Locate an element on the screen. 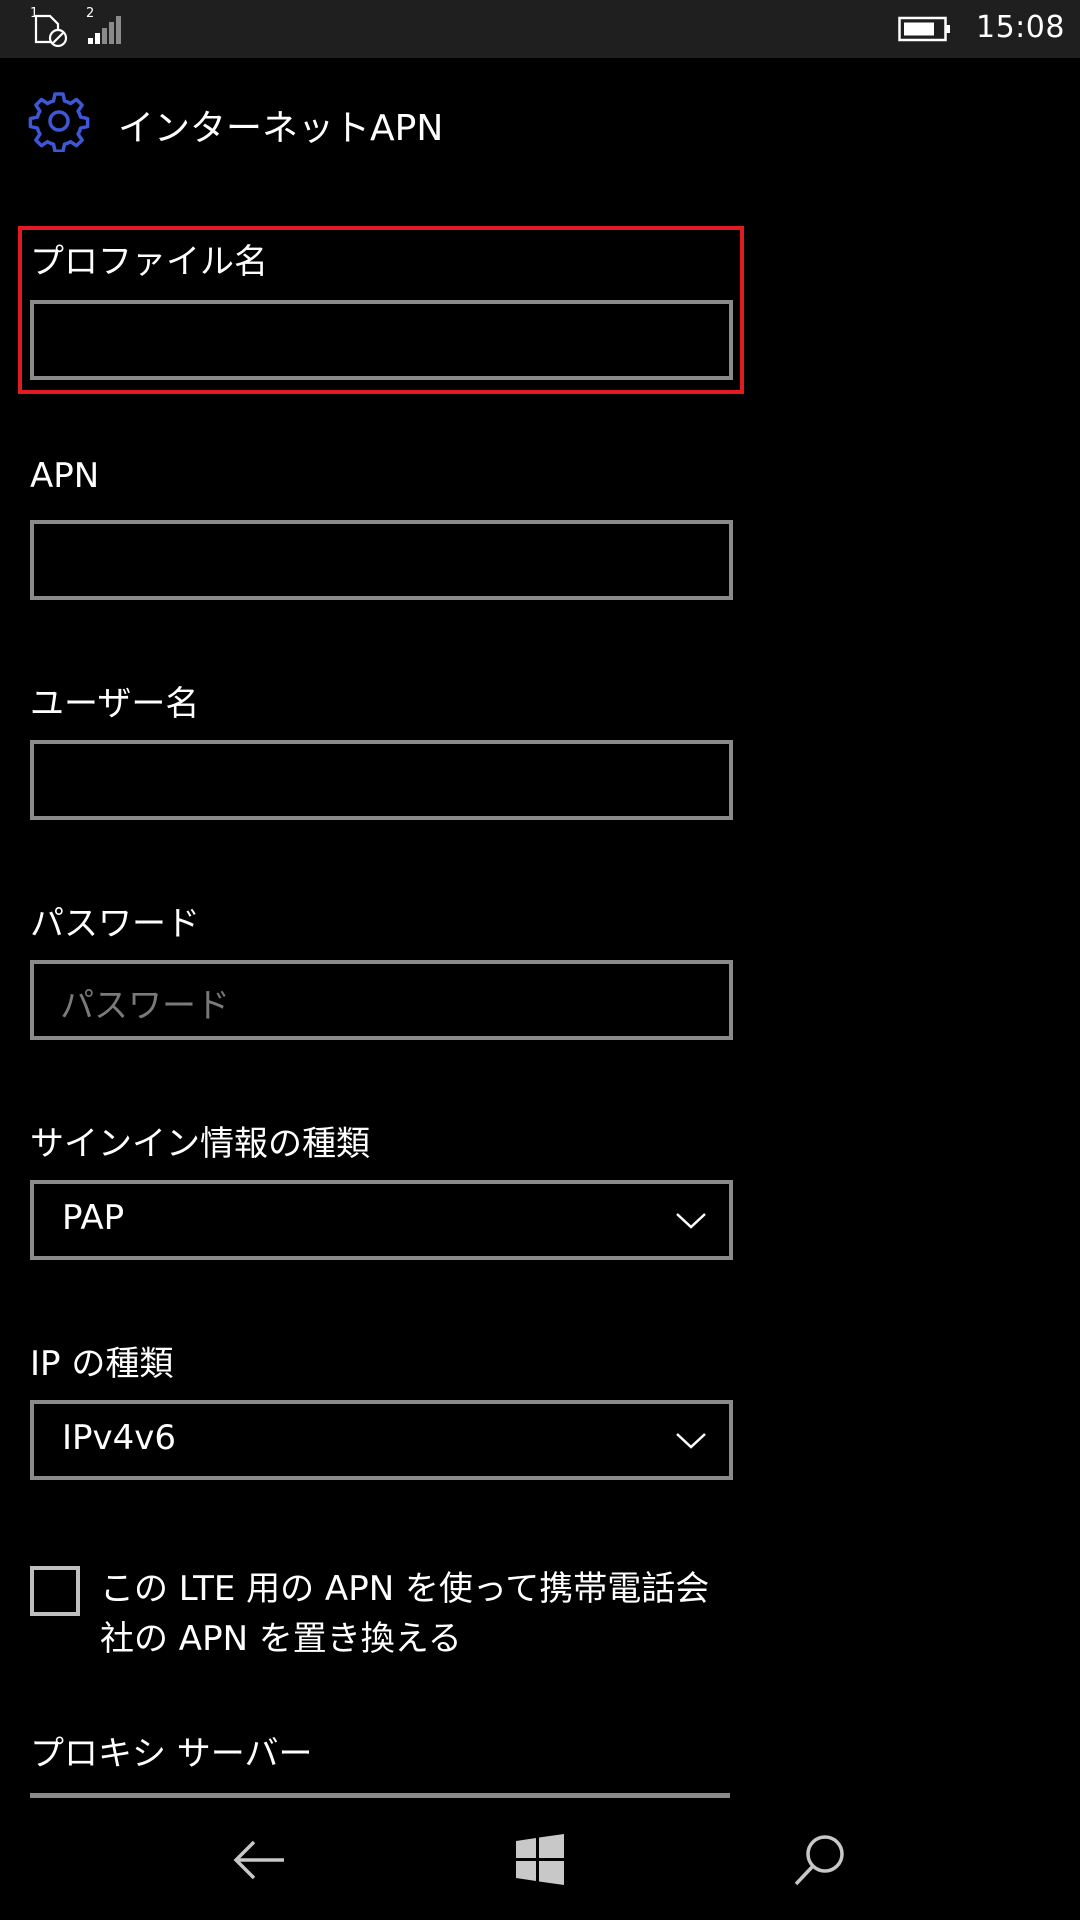 The image size is (1080, 1920). replace-apn-label-line2: 社の APN を置き換える is located at coordinates (281, 1639).